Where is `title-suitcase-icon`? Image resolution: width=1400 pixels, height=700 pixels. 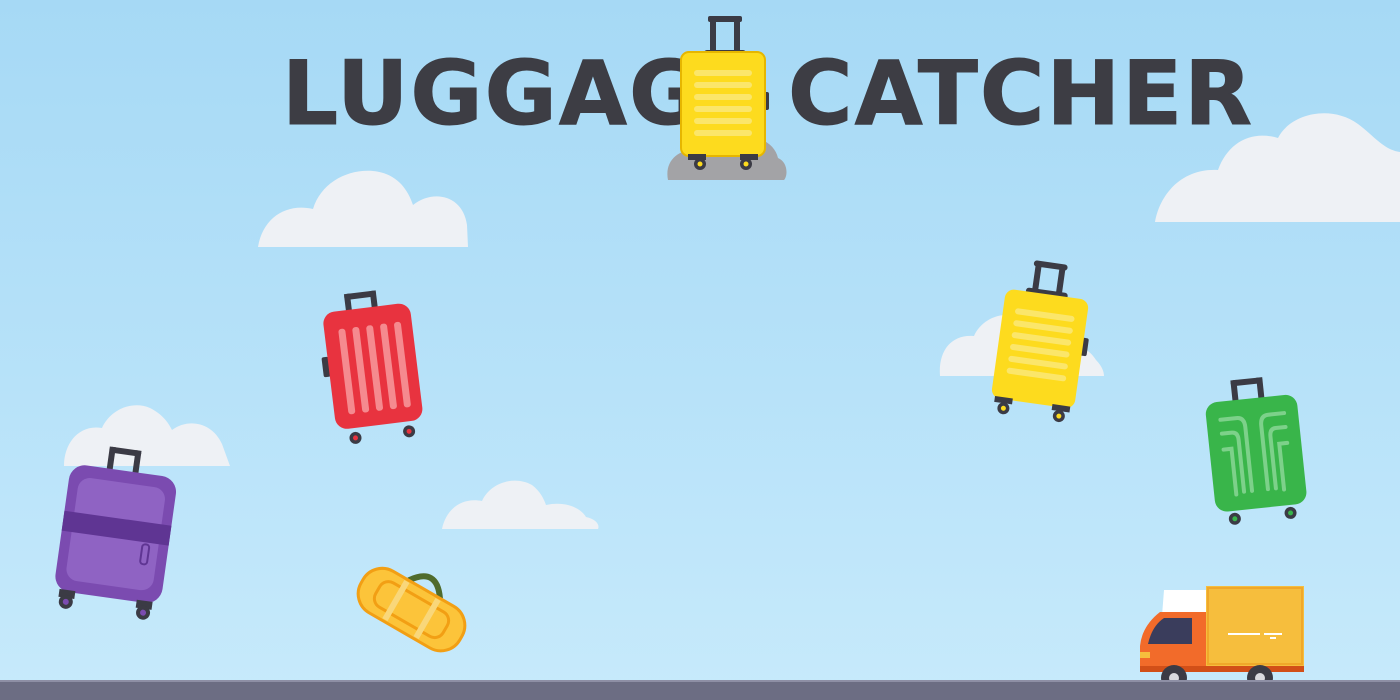
title-suitcase-icon is located at coordinates (727, 98).